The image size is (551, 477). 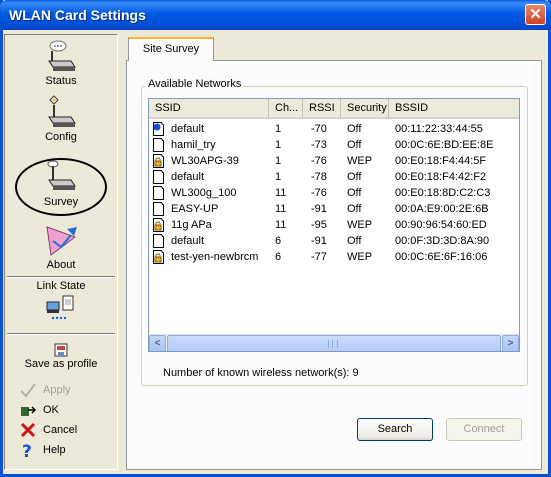 I want to click on cancel-label: Cancel, so click(x=60, y=430).